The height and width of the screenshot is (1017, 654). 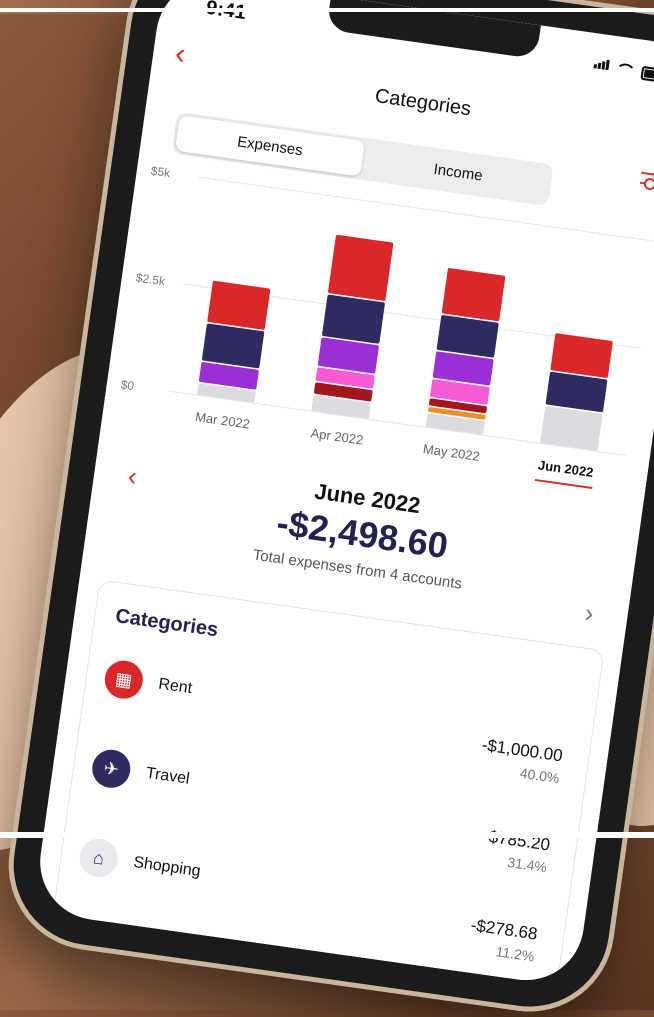 What do you see at coordinates (111, 769) in the screenshot?
I see `airplane-icon: ✈` at bounding box center [111, 769].